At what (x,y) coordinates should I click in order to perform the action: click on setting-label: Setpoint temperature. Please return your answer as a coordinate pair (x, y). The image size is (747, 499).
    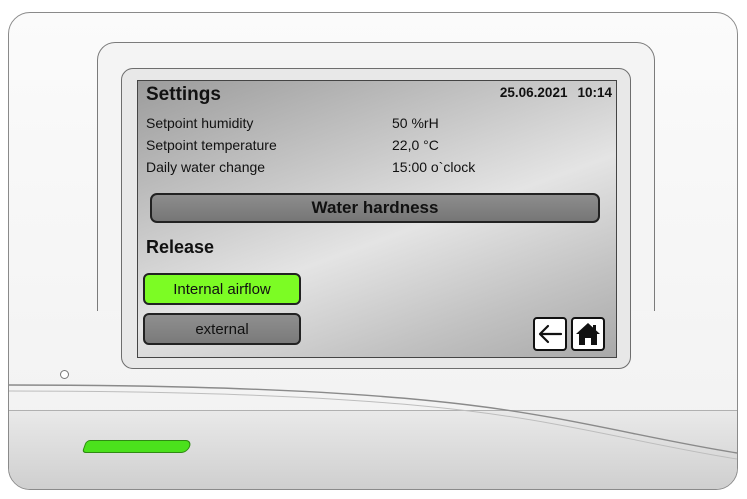
    Looking at the image, I should click on (211, 145).